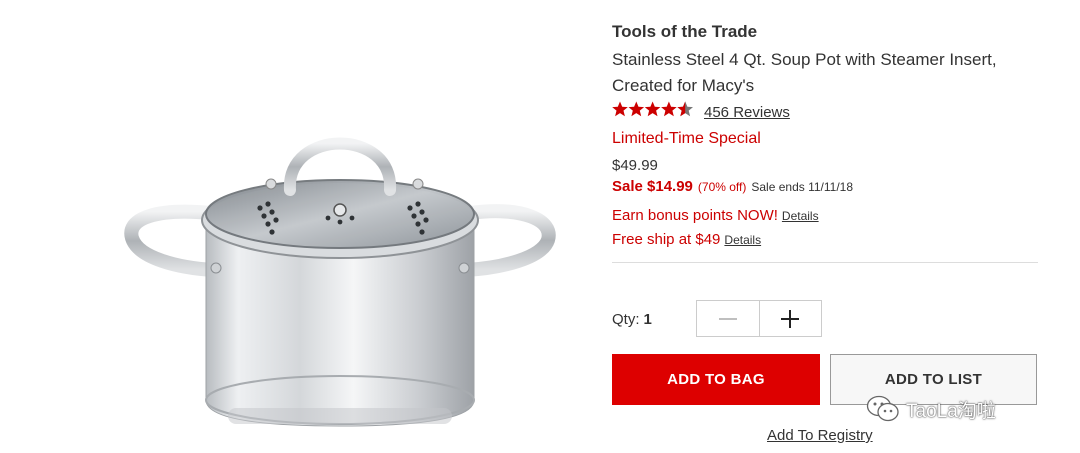 The image size is (1080, 453). Describe the element at coordinates (742, 240) in the screenshot. I see `shipping-details-link: Details` at that location.